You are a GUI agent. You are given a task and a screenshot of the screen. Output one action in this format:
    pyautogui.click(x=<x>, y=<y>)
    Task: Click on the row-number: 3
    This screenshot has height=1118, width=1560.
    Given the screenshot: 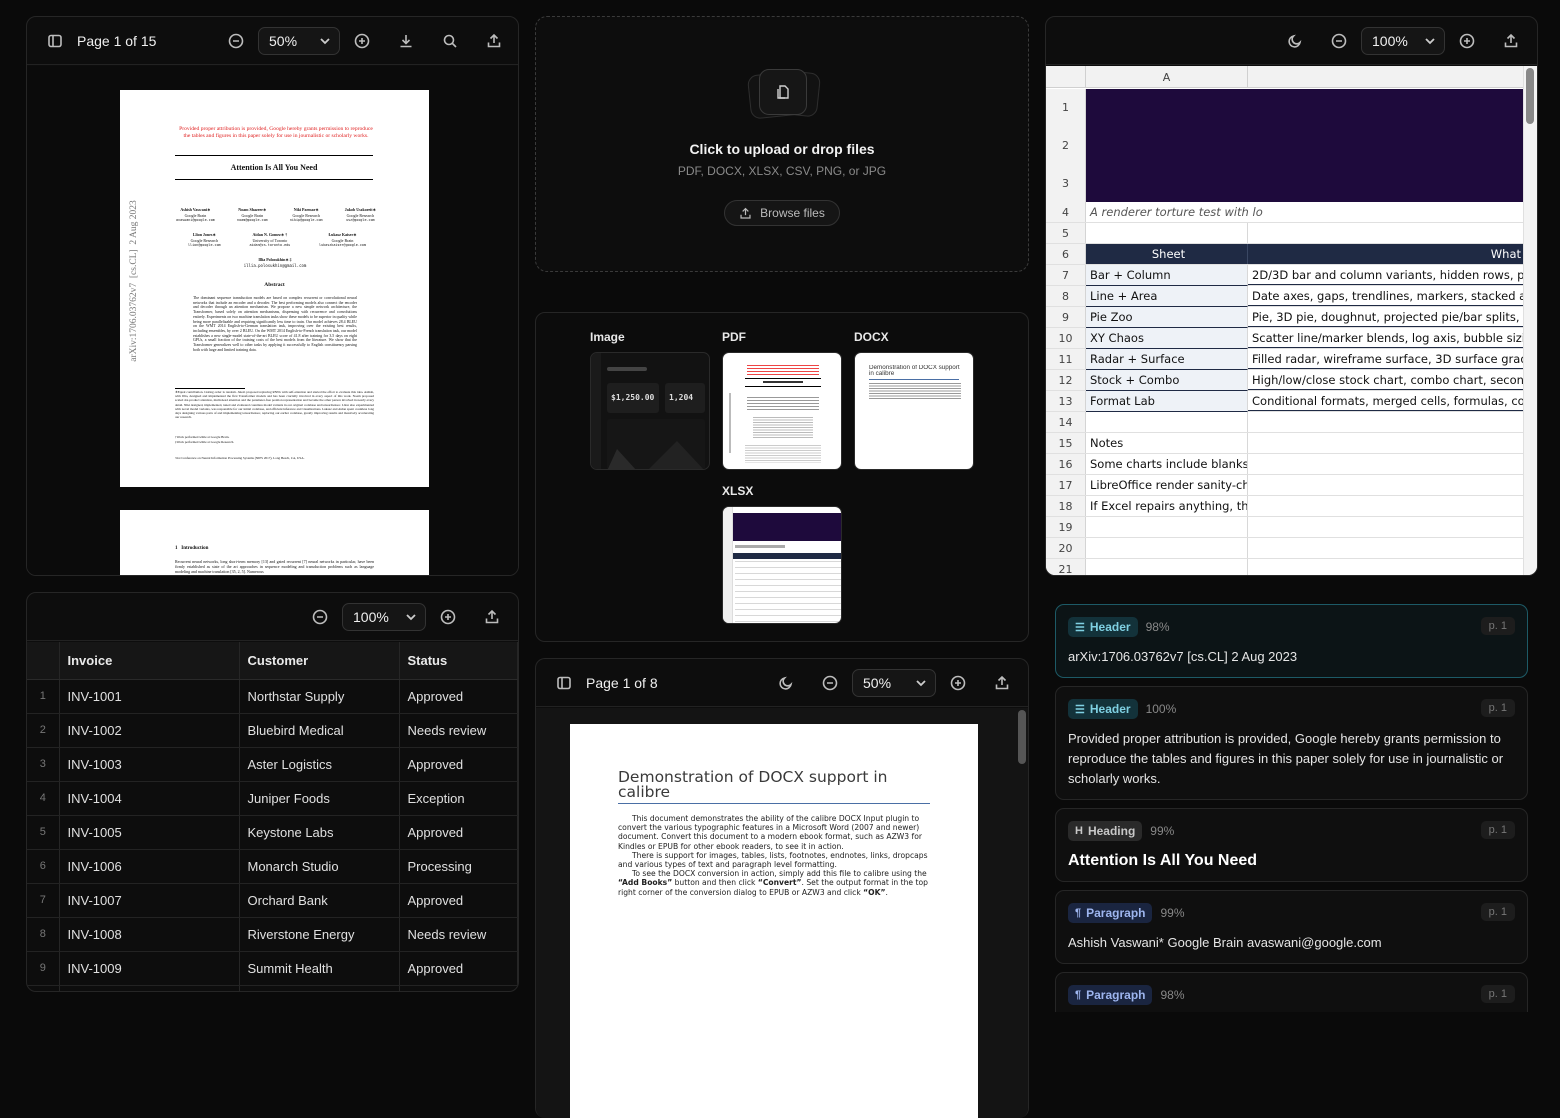 What is the action you would take?
    pyautogui.click(x=1066, y=183)
    